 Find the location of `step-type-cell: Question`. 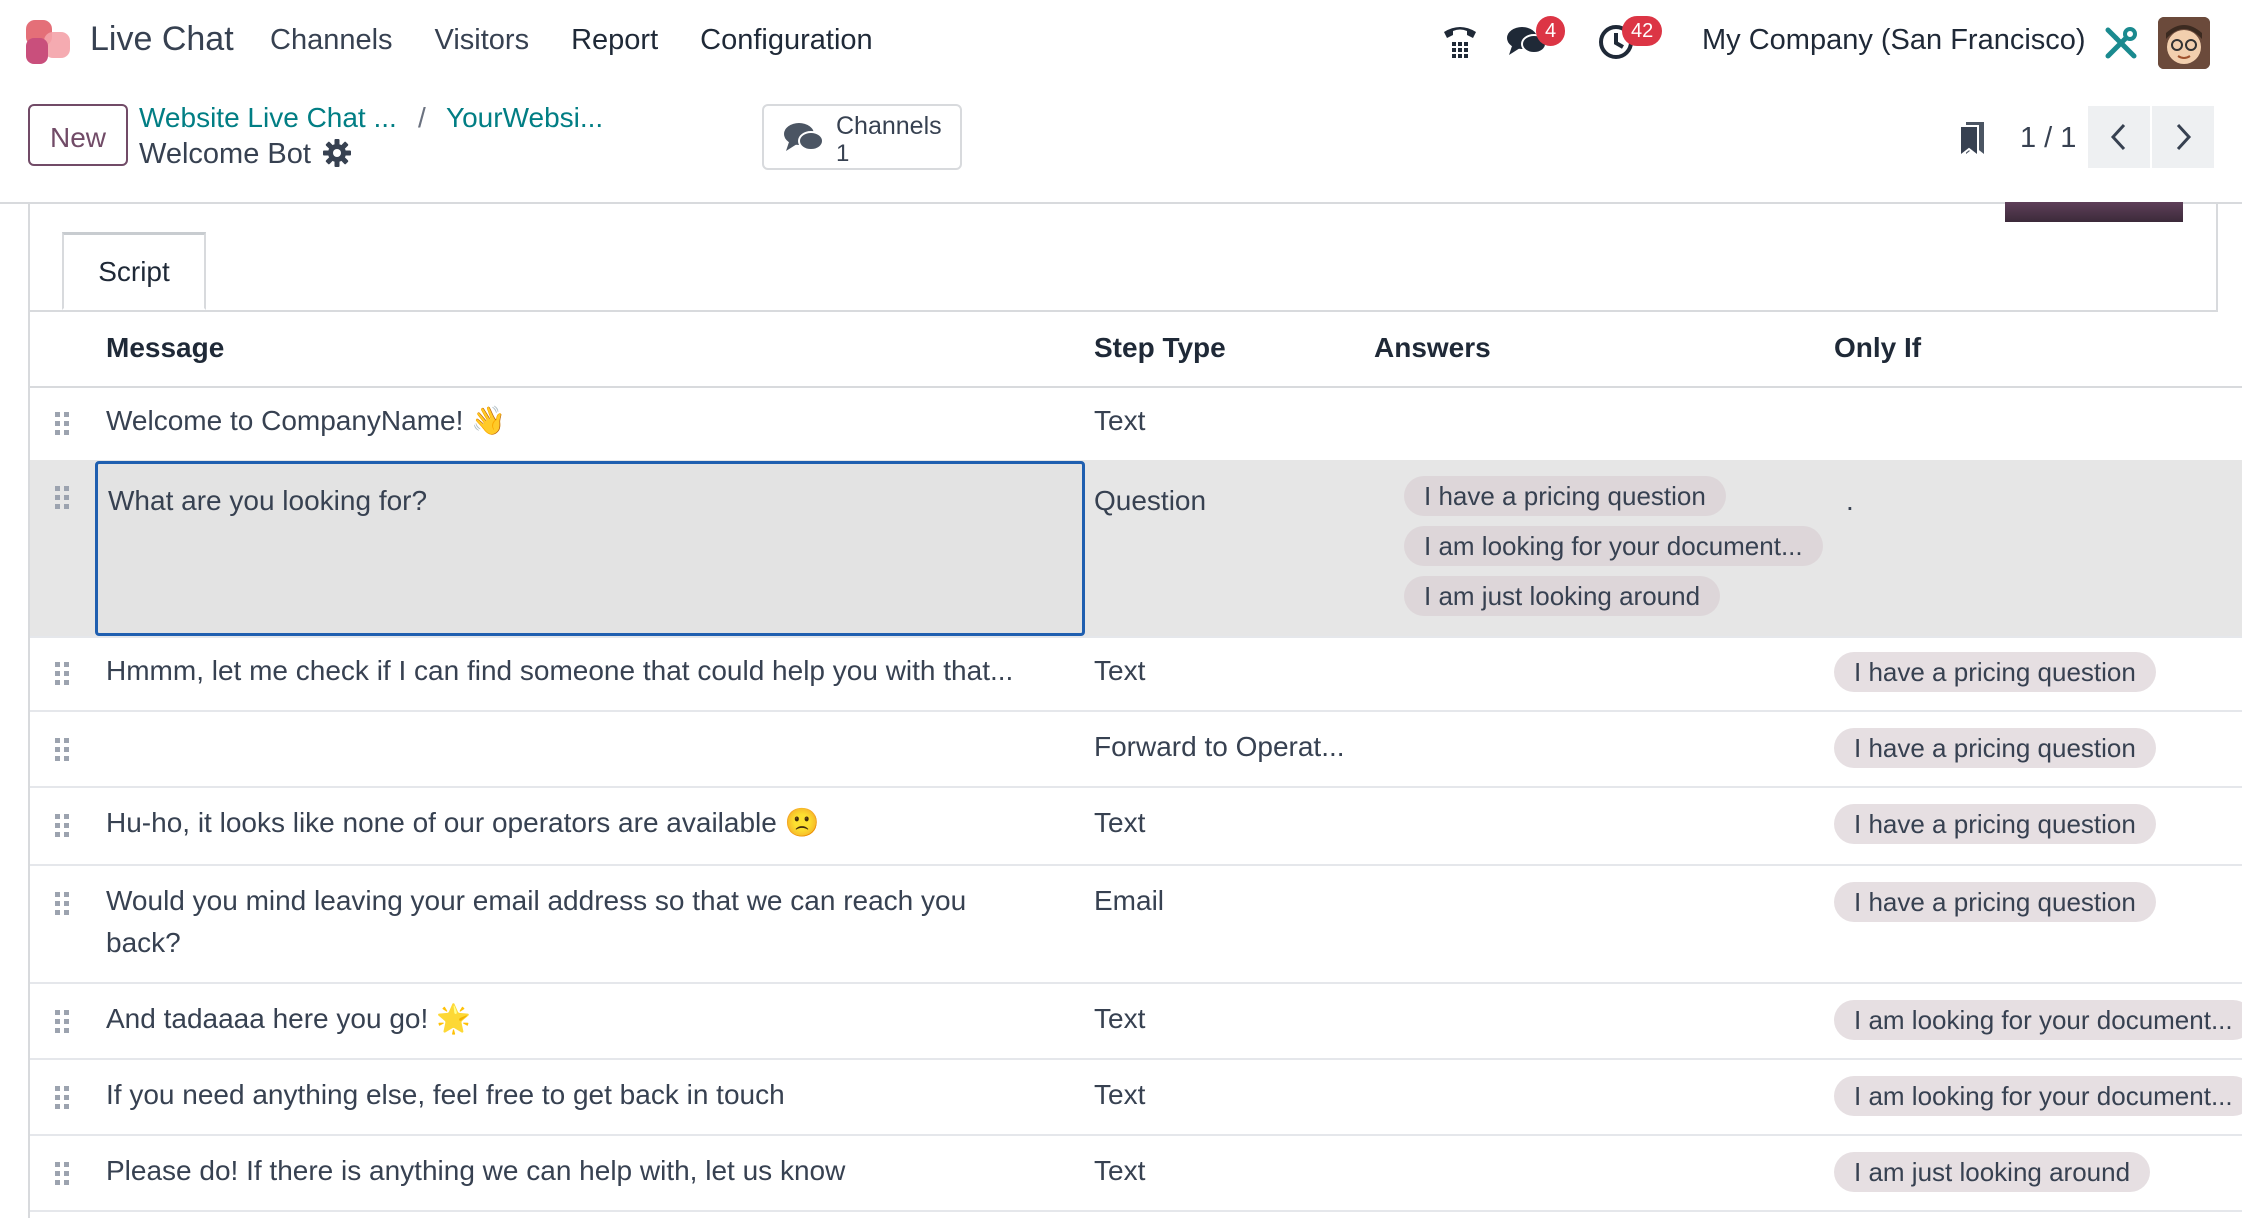

step-type-cell: Question is located at coordinates (1150, 501).